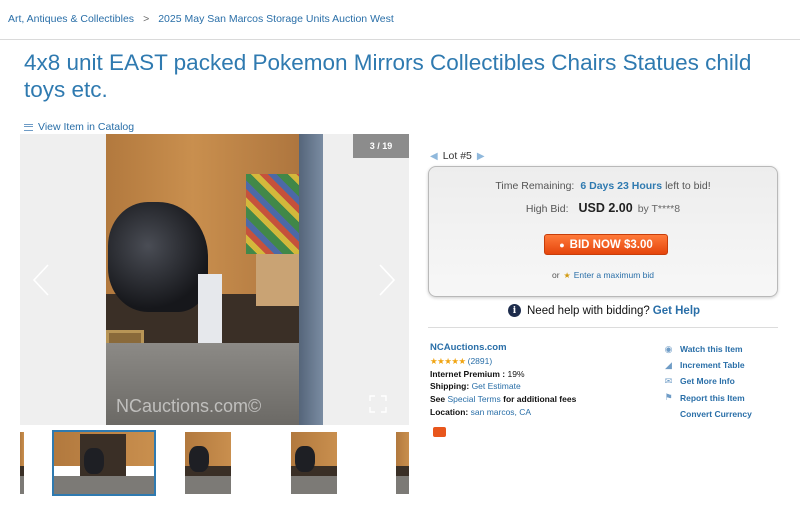 The height and width of the screenshot is (505, 800). I want to click on next-lot-icon: ▶, so click(481, 156).